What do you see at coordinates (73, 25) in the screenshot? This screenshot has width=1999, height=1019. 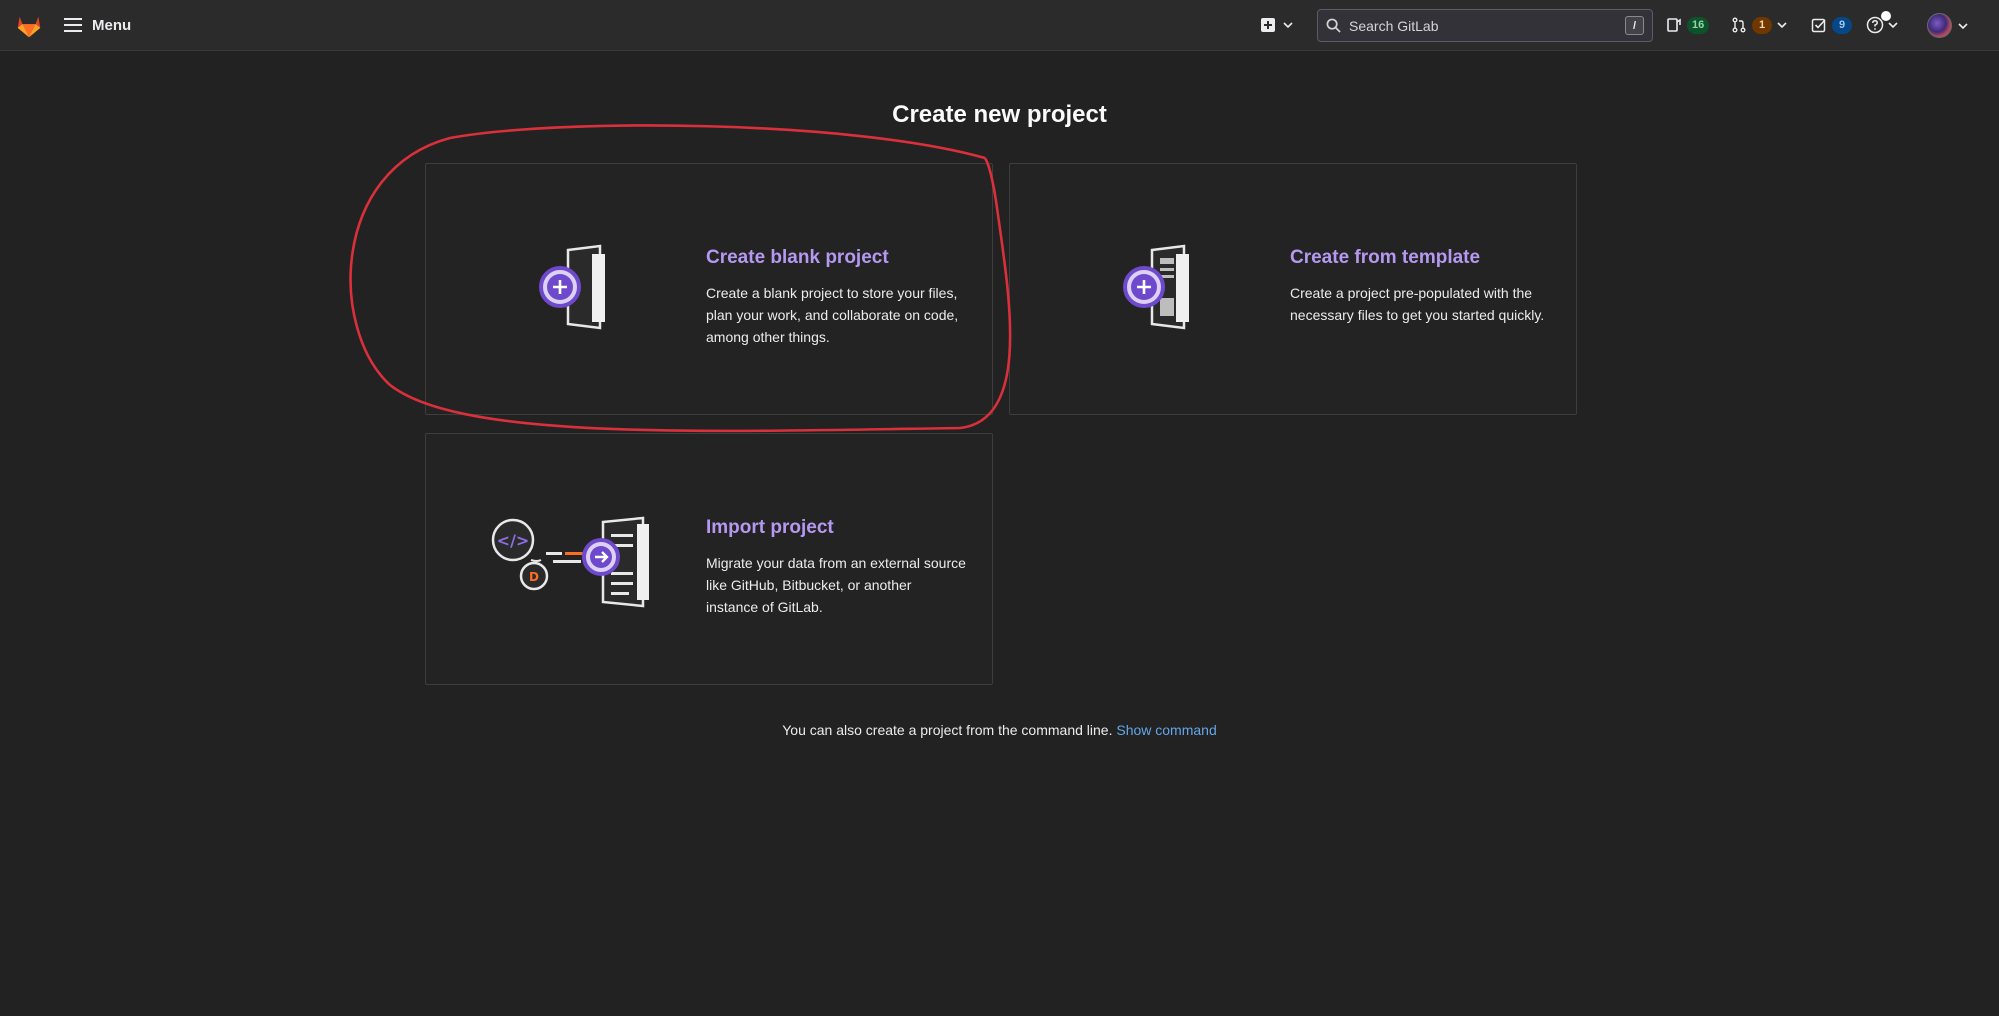 I see `hamburger-icon` at bounding box center [73, 25].